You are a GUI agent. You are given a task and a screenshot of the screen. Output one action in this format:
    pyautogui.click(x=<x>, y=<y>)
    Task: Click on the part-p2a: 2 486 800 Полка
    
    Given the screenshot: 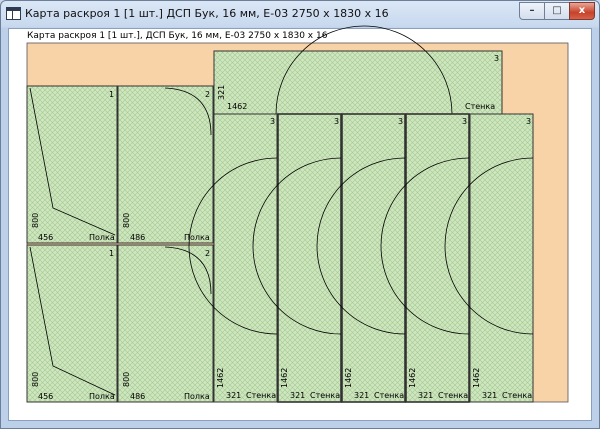 What is the action you would take?
    pyautogui.click(x=165, y=164)
    